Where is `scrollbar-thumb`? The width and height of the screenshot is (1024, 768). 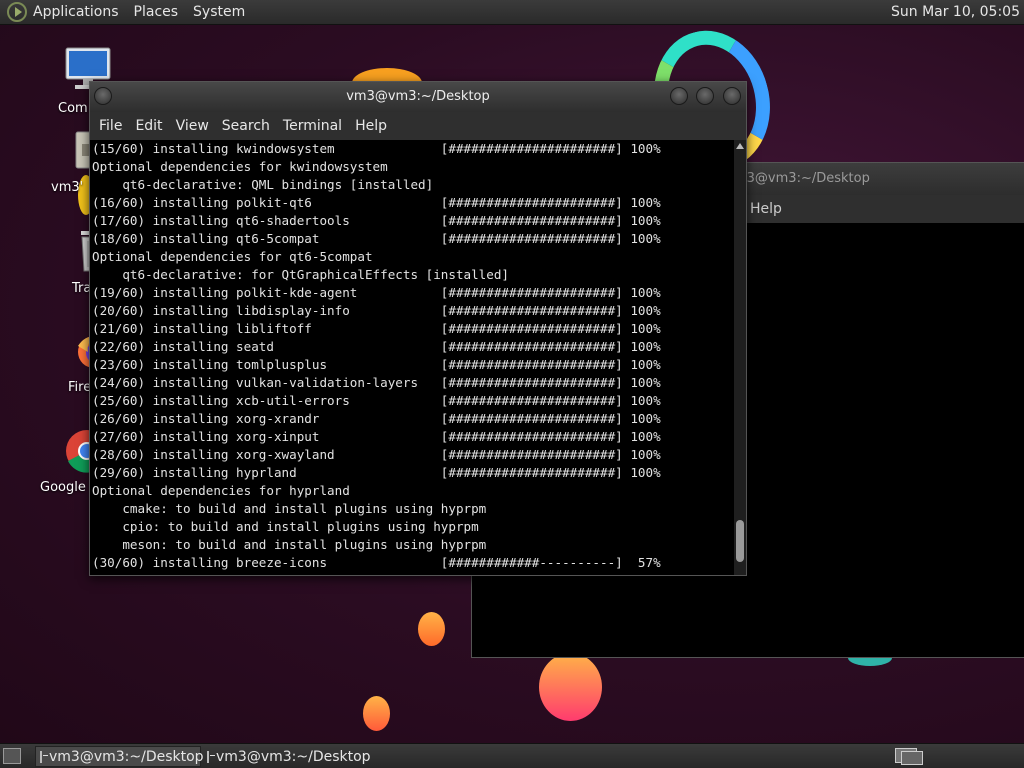
scrollbar-thumb is located at coordinates (740, 541).